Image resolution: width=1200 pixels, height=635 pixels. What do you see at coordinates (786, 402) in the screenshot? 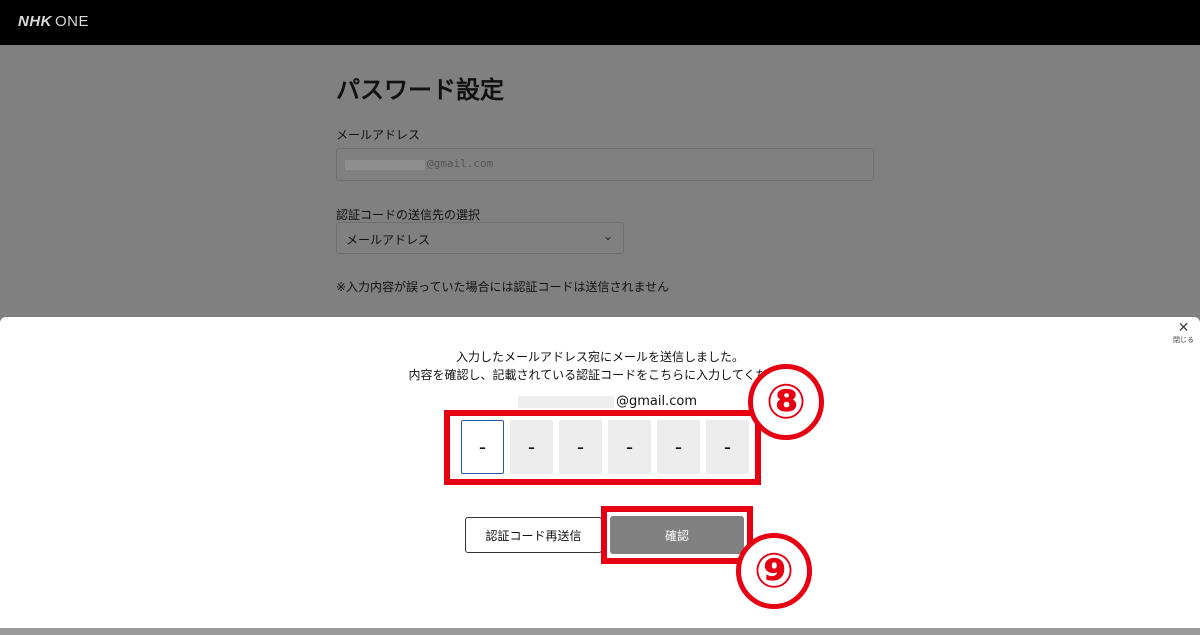
I see `step-8-marker: ⑧` at bounding box center [786, 402].